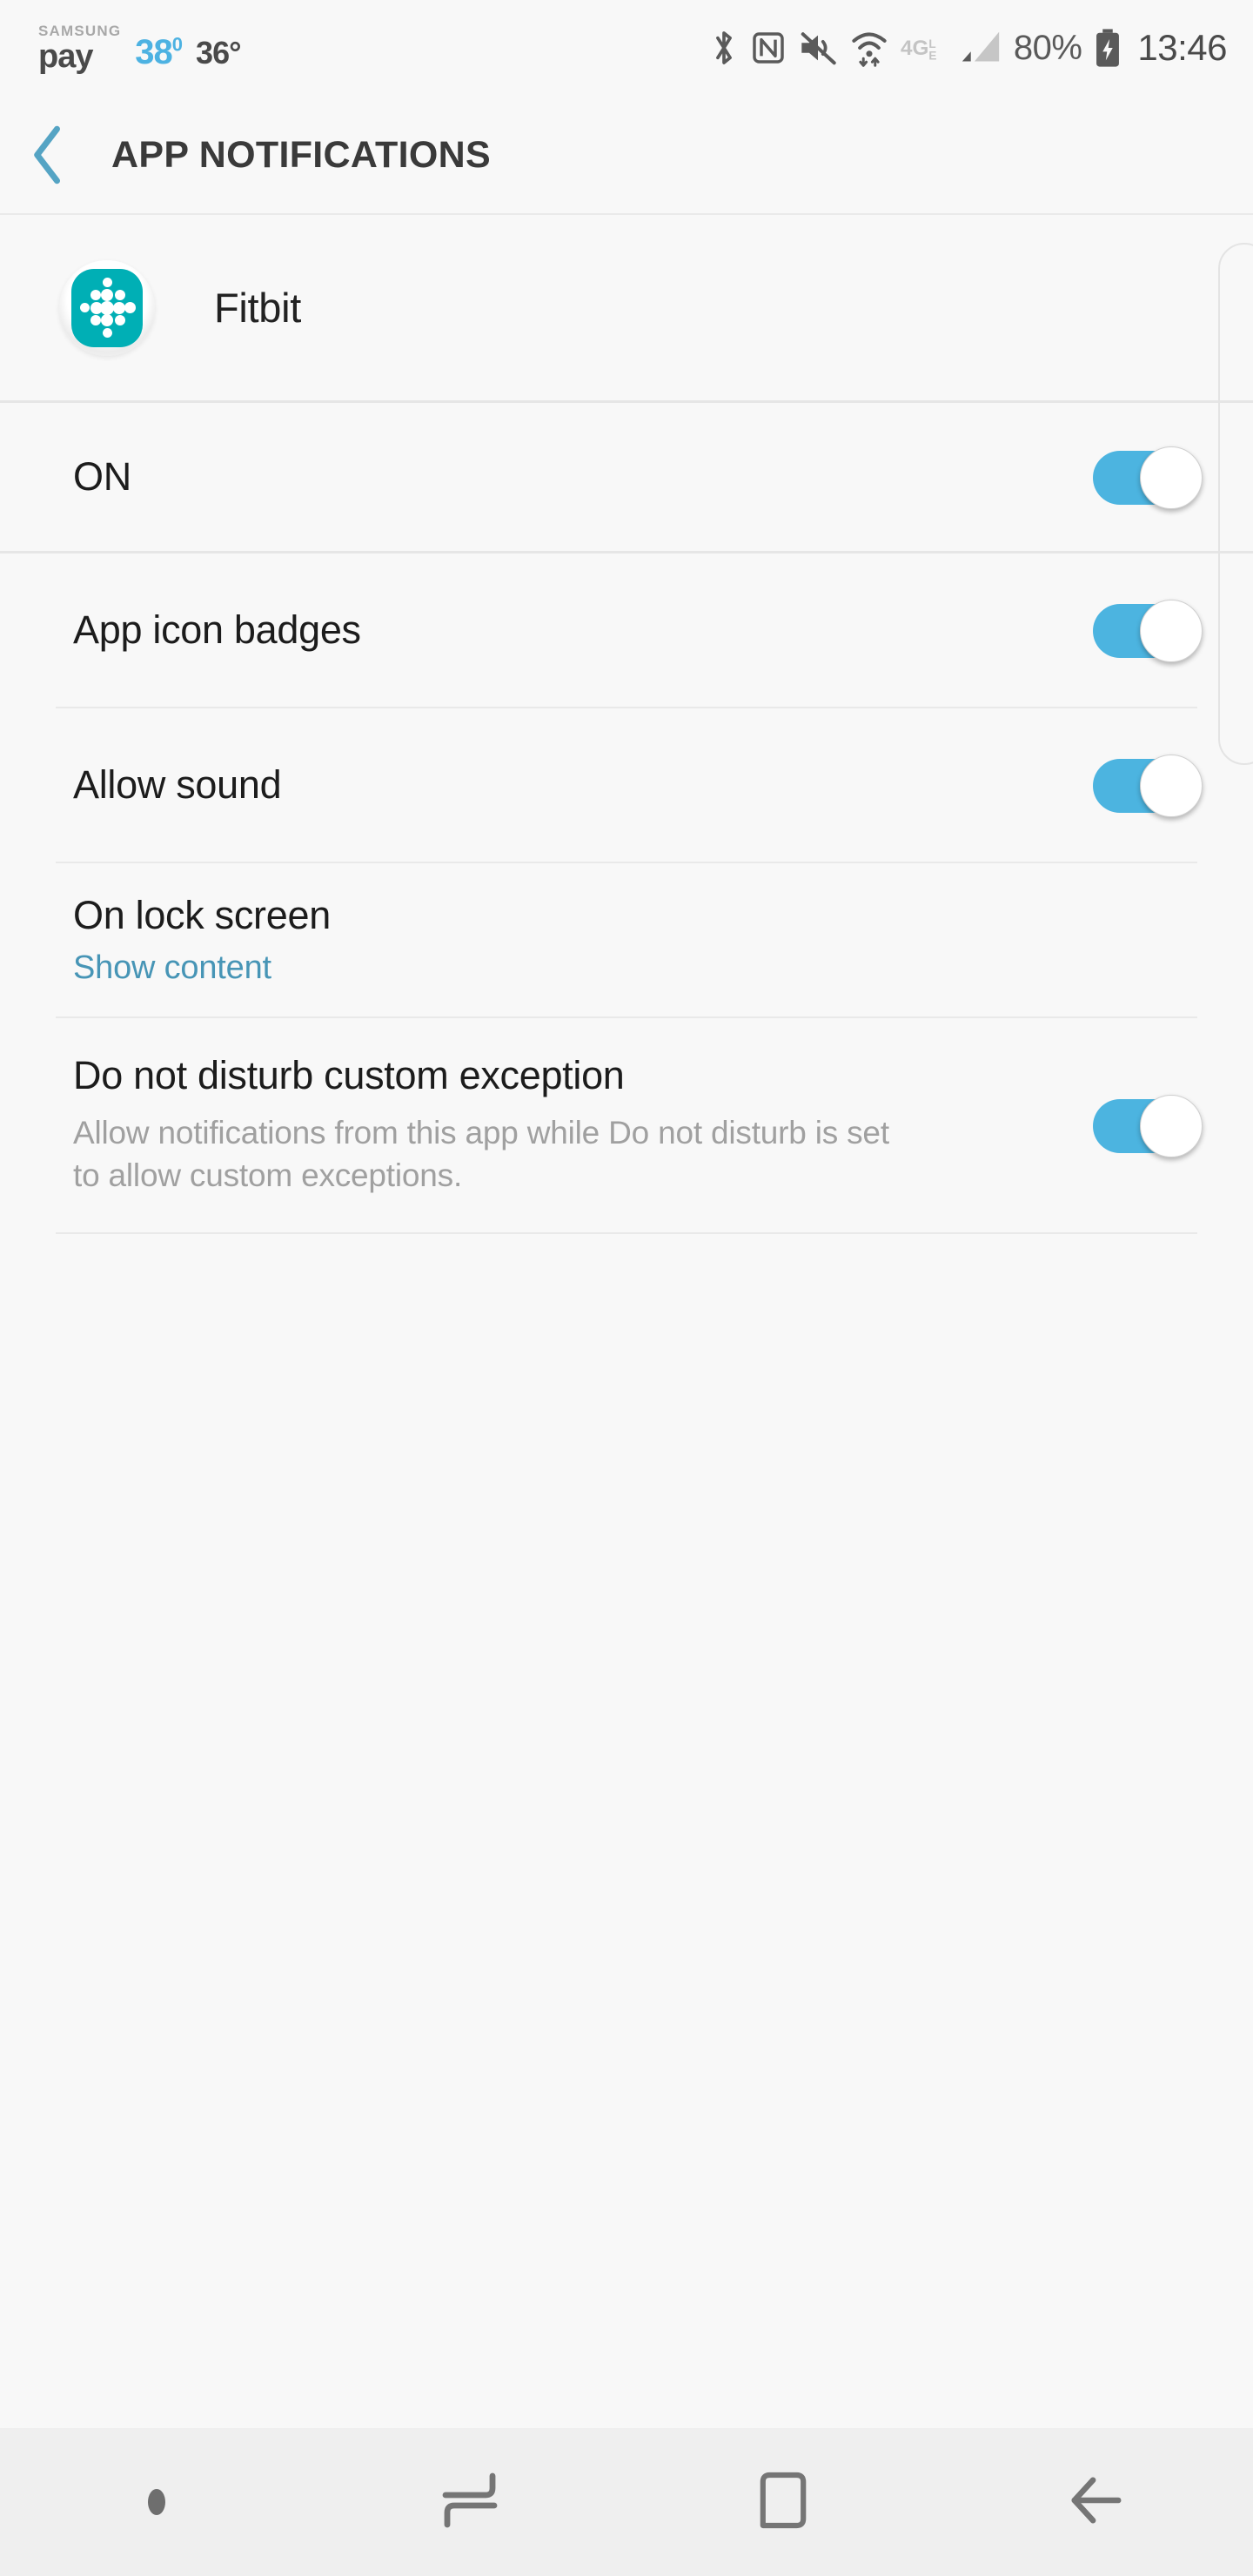 The image size is (1253, 2576). I want to click on home-icon, so click(783, 2502).